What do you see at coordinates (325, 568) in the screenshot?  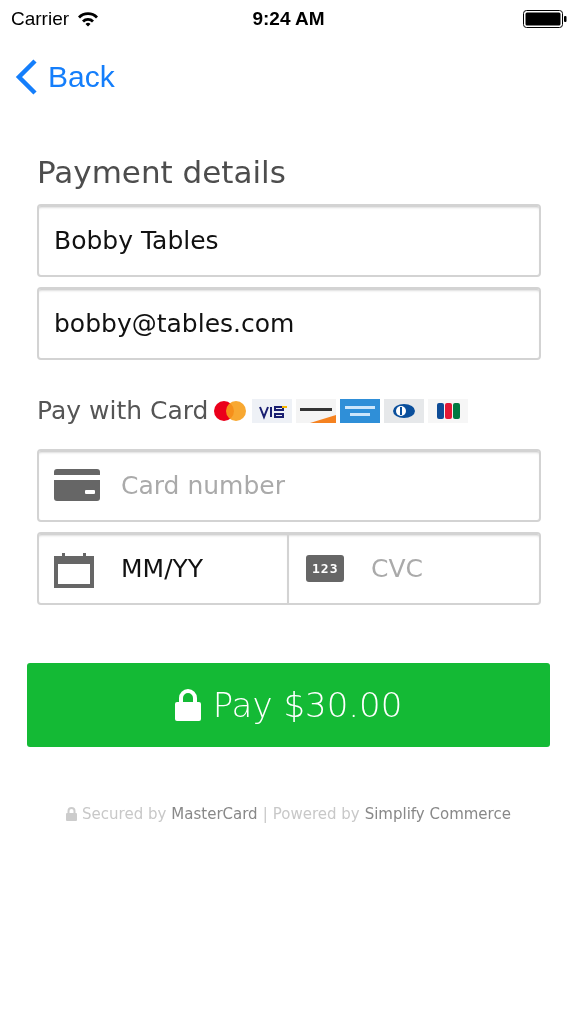 I see `cvc-icon: 123` at bounding box center [325, 568].